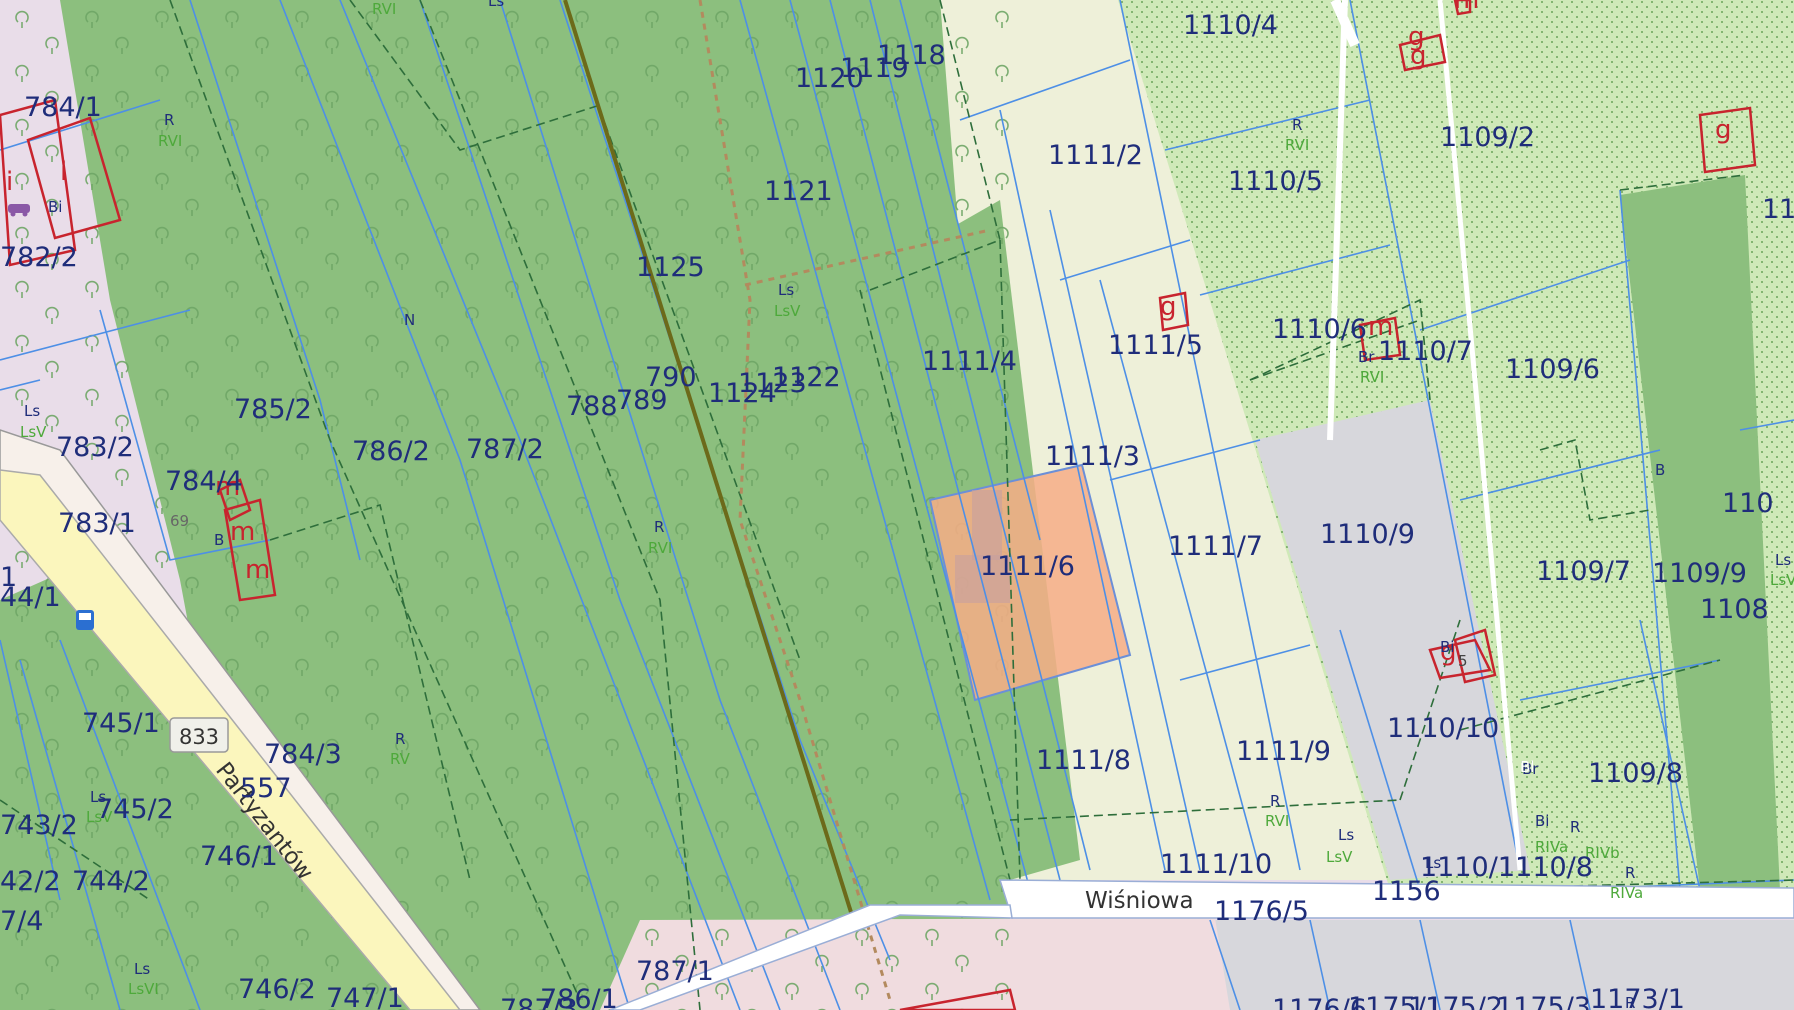  Describe the element at coordinates (1699, 573) in the screenshot. I see `svg-text: 1109/9` at that location.